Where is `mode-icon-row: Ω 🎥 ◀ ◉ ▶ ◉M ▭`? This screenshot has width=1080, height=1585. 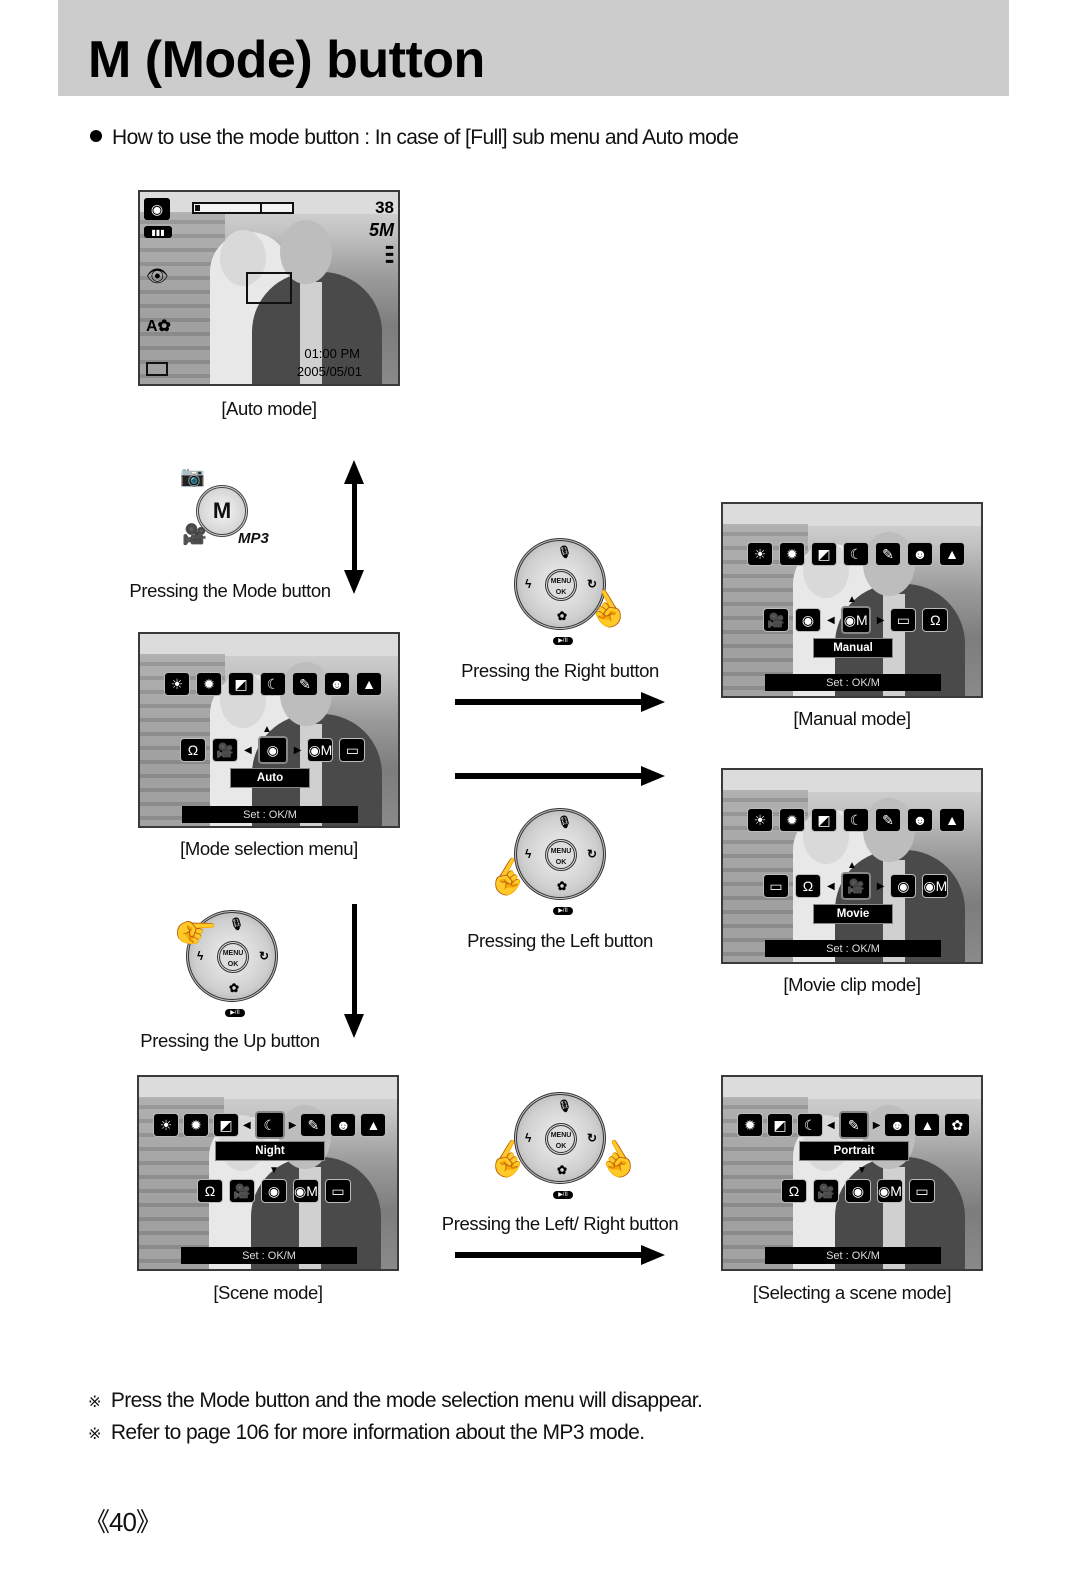
mode-icon-row: Ω 🎥 ◀ ◉ ▶ ◉M ▭ is located at coordinates (273, 750).